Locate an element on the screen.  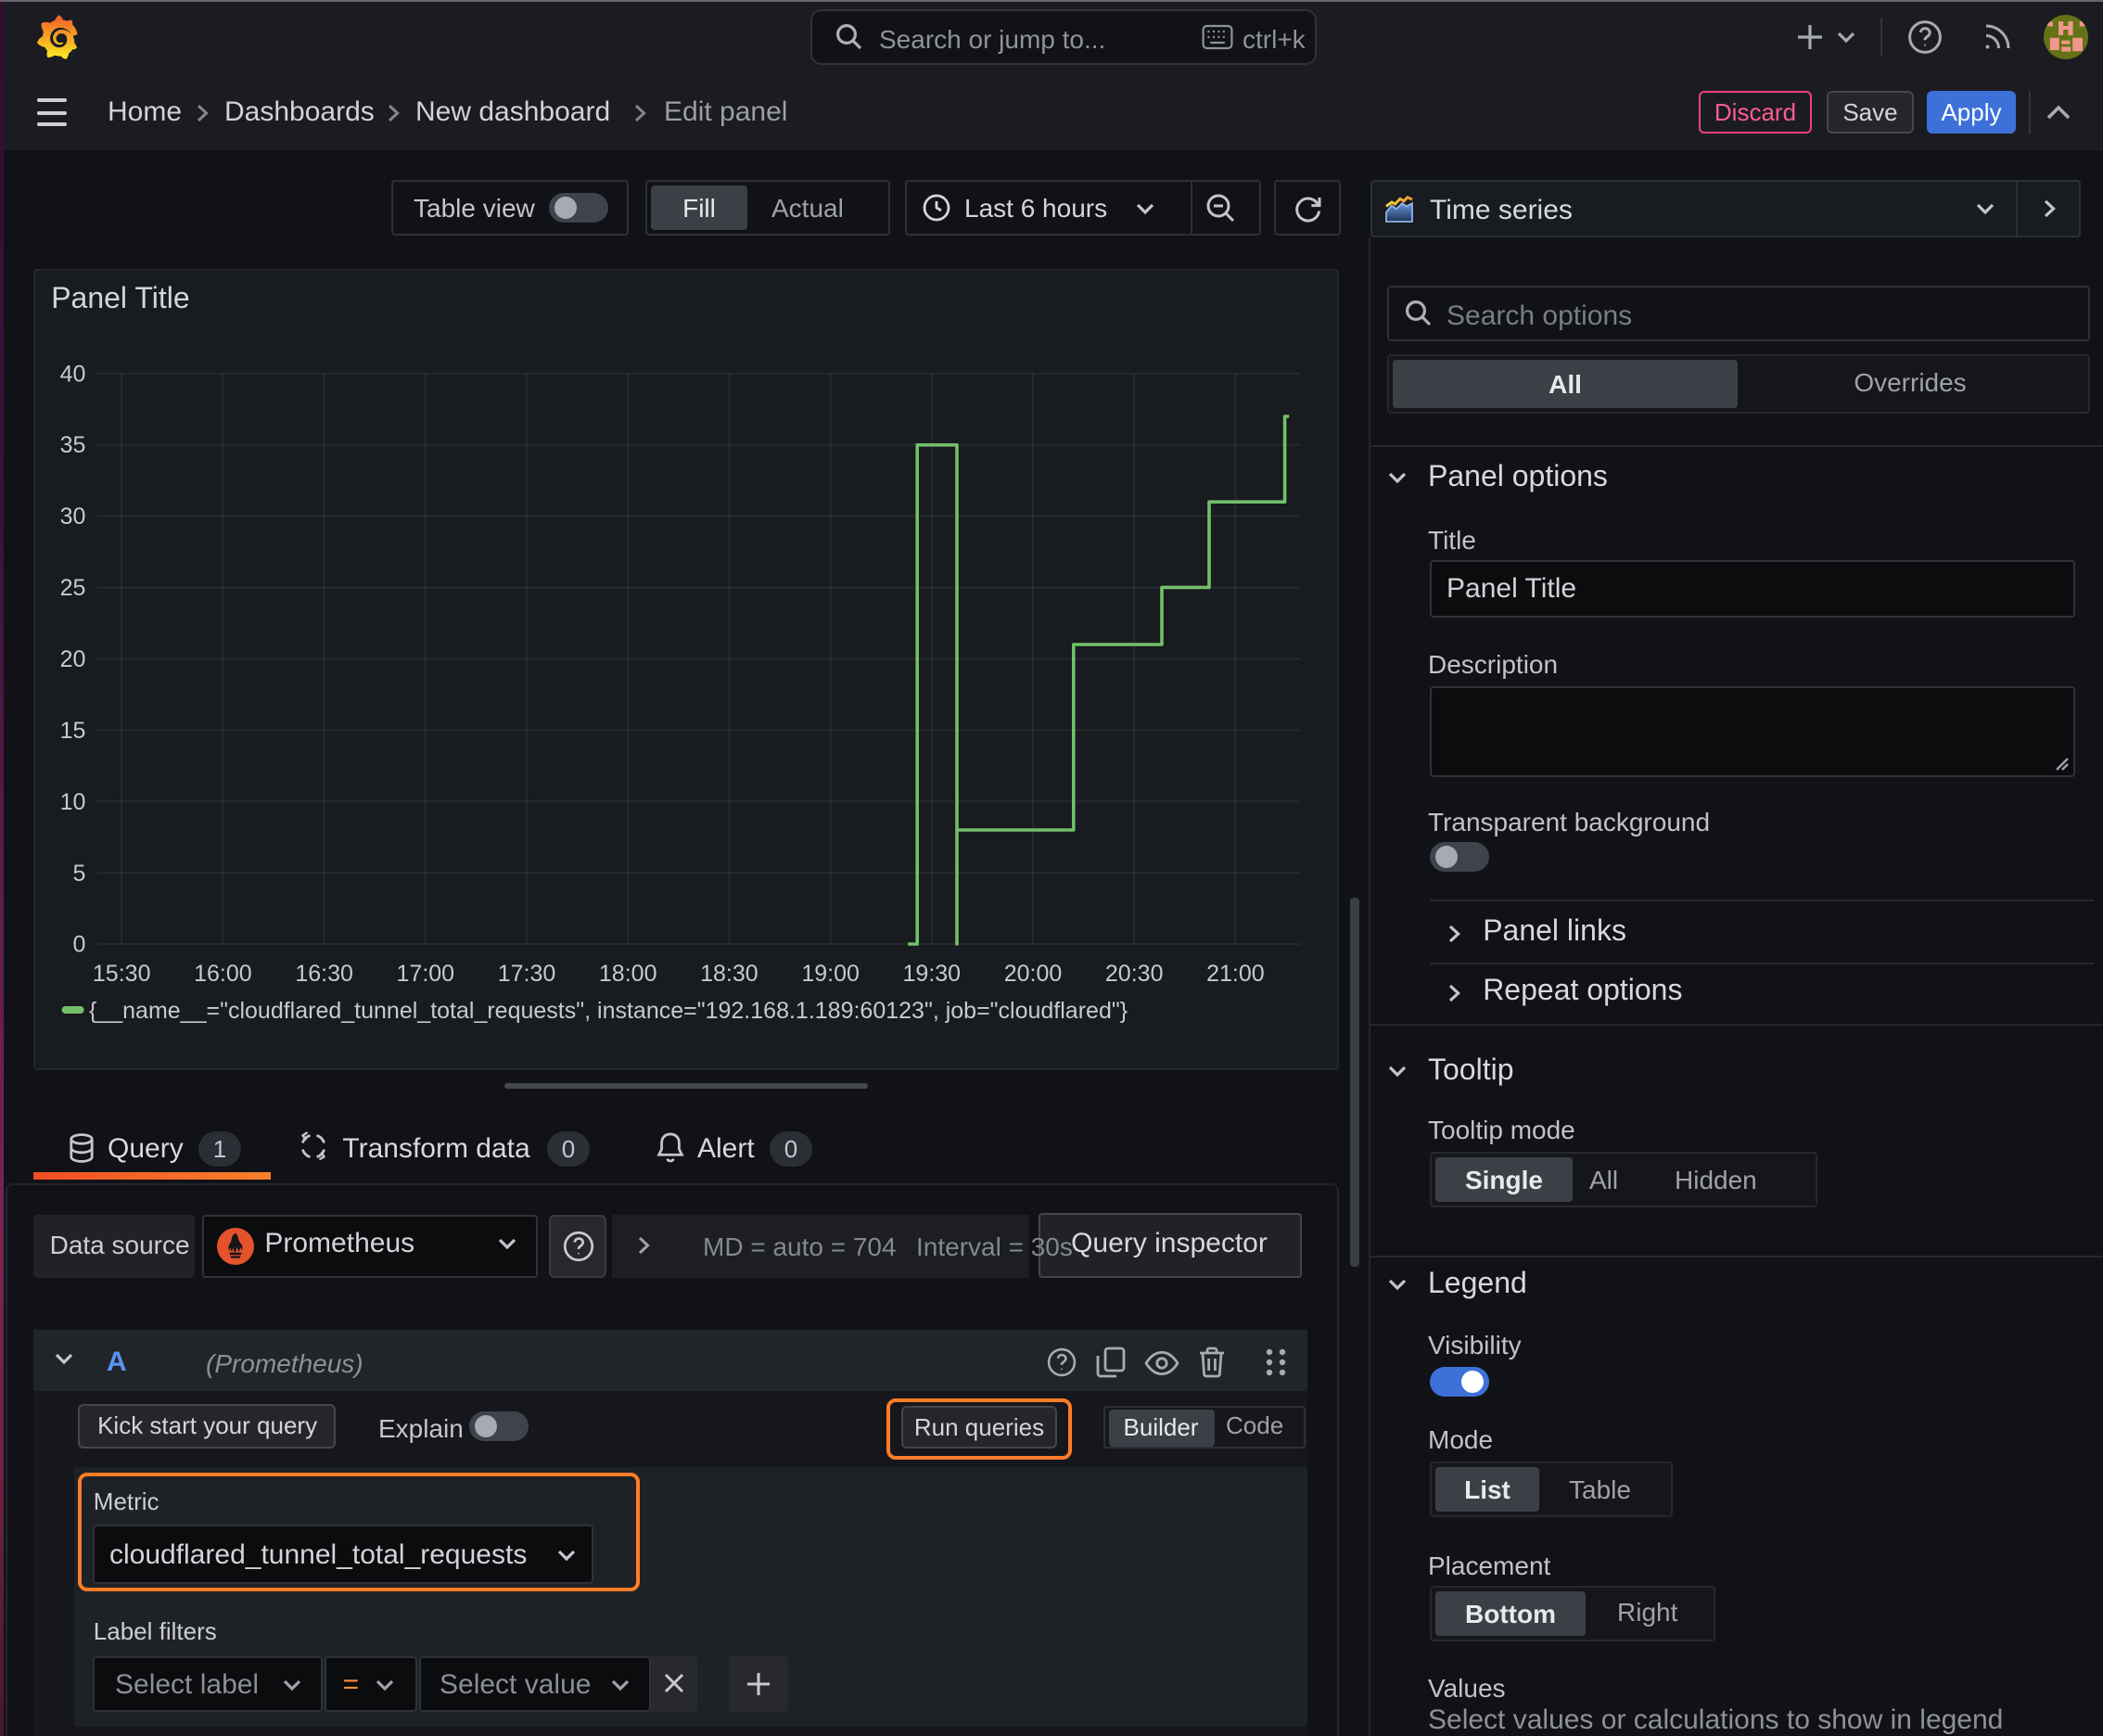
svg-text: 20 is located at coordinates (73, 659).